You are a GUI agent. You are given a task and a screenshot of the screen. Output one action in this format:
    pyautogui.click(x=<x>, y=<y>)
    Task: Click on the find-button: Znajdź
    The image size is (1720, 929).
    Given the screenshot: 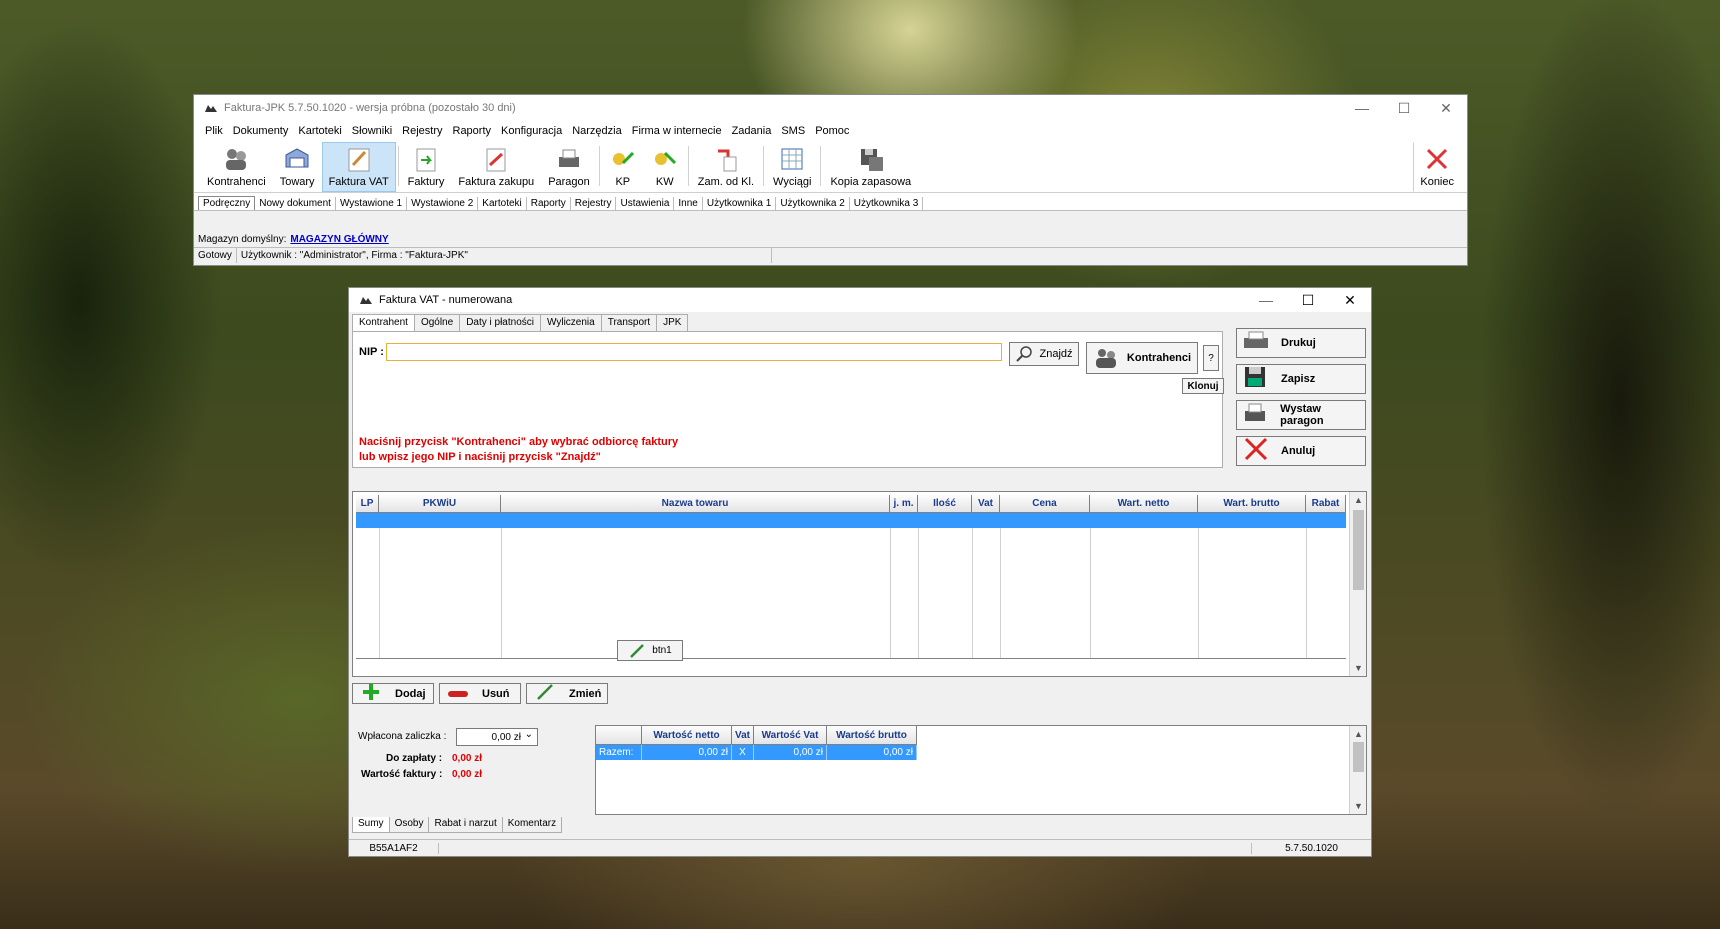 What is the action you would take?
    pyautogui.click(x=1044, y=354)
    